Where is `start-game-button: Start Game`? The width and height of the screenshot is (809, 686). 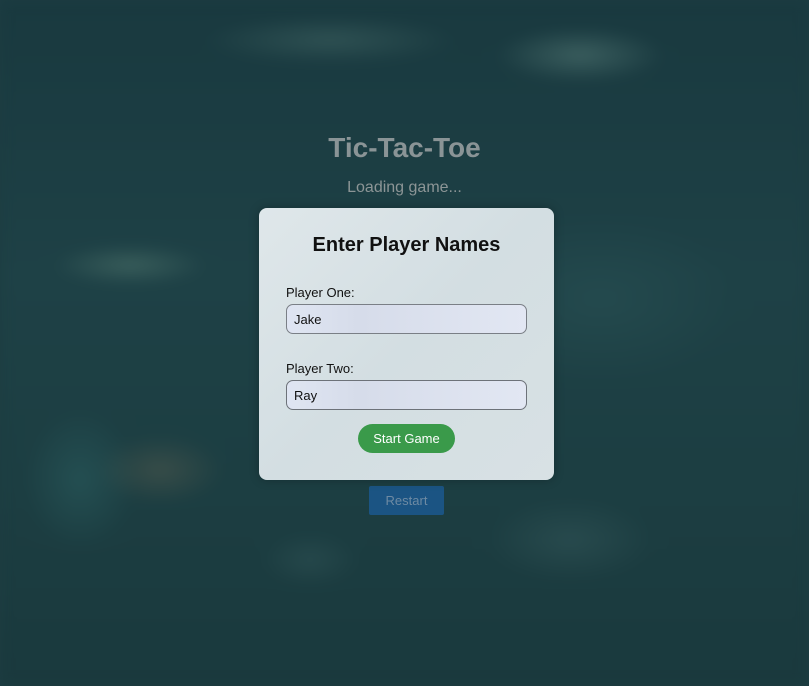 start-game-button: Start Game is located at coordinates (406, 438).